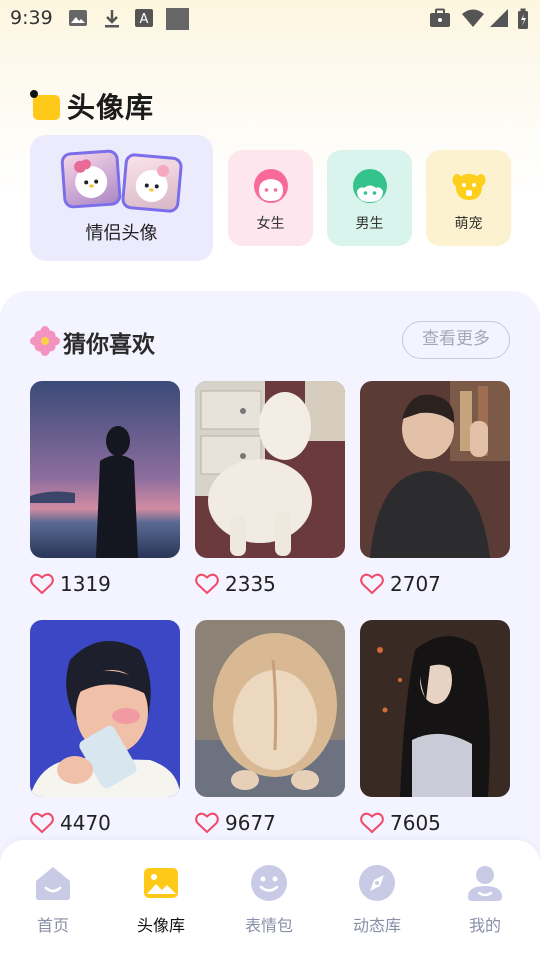 Image resolution: width=540 pixels, height=960 pixels. I want to click on category-girl-label: 女生, so click(270, 224).